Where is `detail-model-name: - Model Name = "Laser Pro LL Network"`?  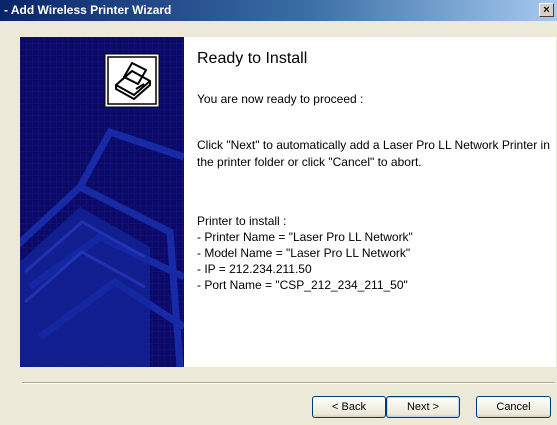
detail-model-name: - Model Name = "Laser Pro LL Network" is located at coordinates (304, 253).